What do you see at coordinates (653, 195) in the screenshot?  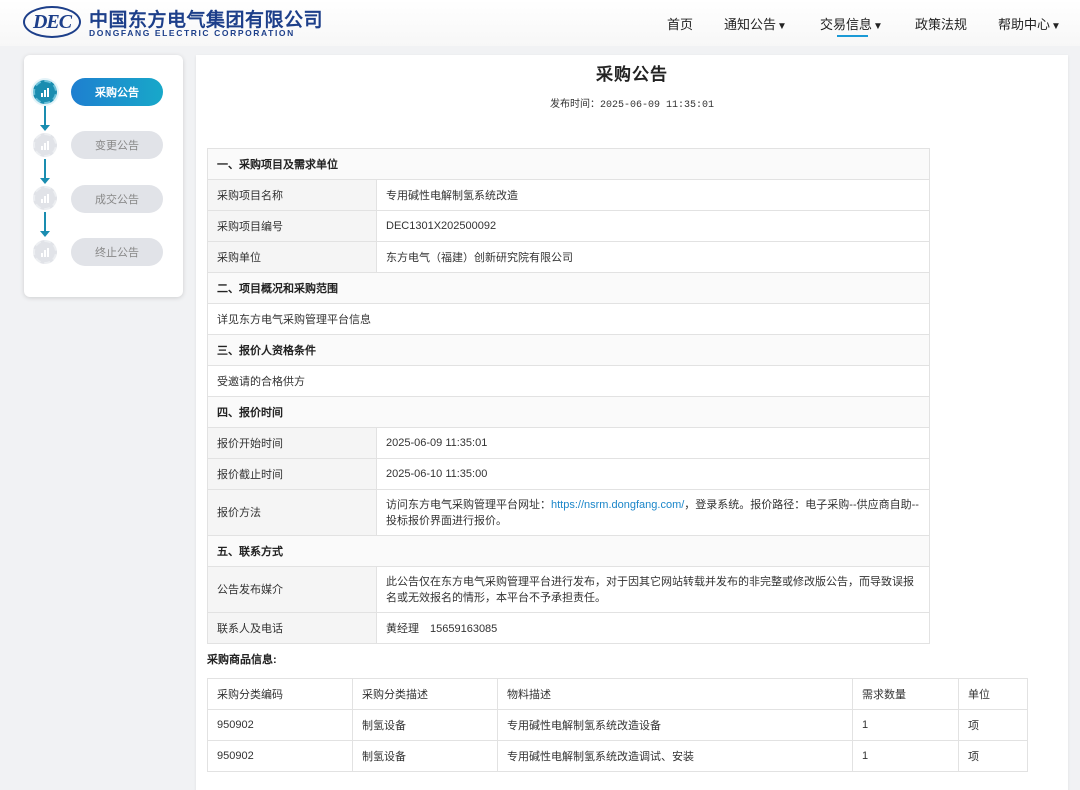 I see `field-value: 专用碱性电解制氢系统改造` at bounding box center [653, 195].